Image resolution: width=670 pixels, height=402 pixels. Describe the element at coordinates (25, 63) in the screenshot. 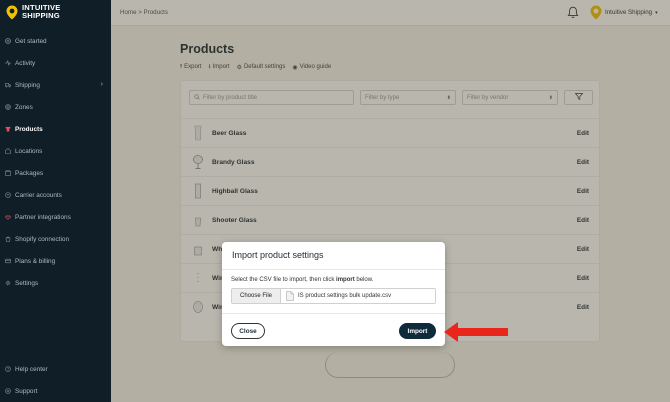

I see `sidebar-item-label: Activity` at that location.